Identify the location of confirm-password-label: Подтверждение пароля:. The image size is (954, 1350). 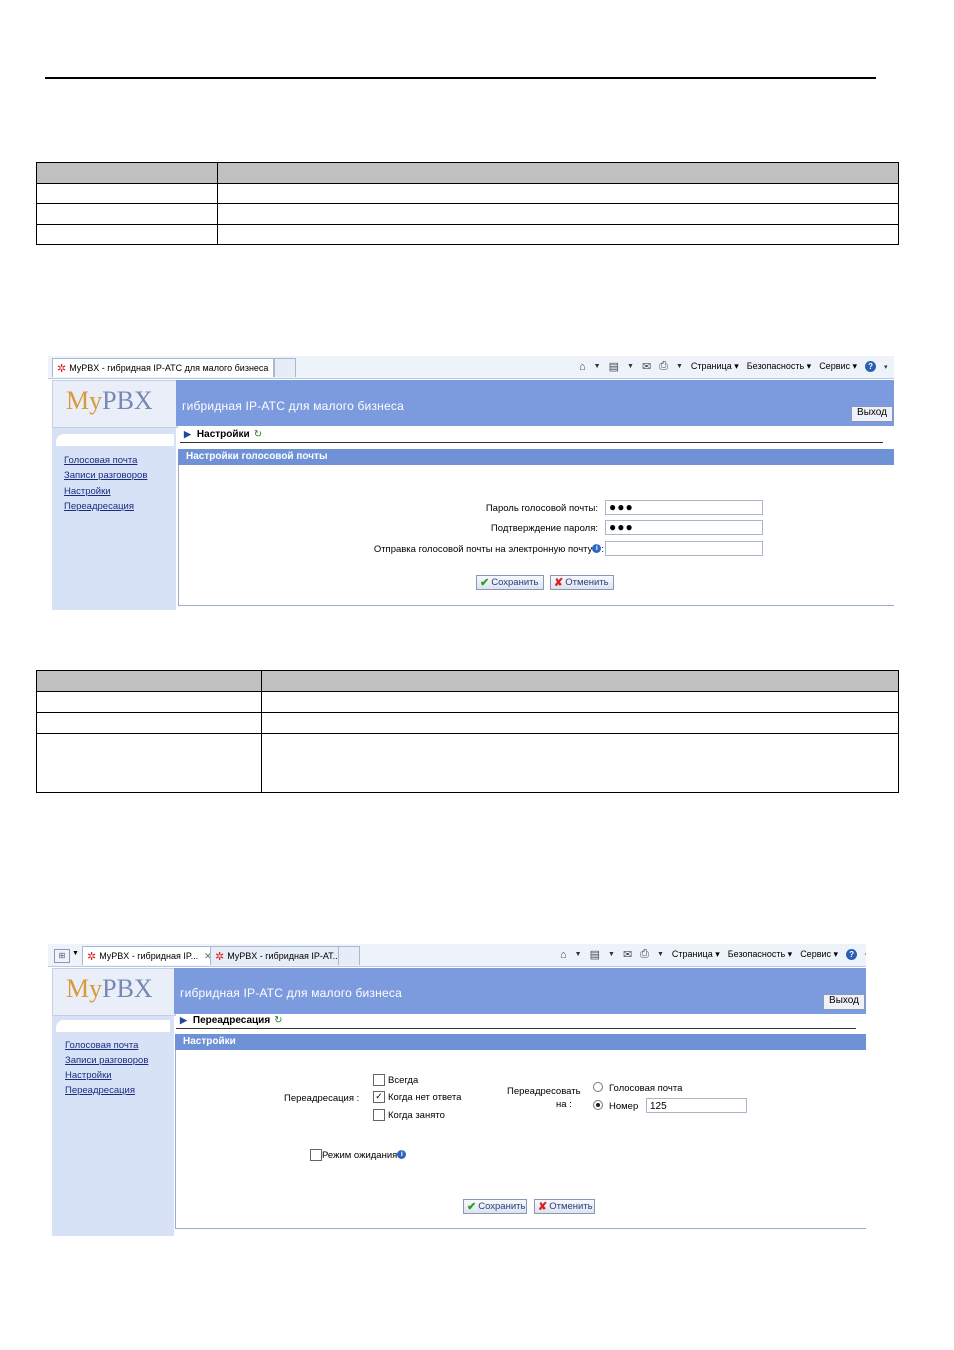
(544, 528).